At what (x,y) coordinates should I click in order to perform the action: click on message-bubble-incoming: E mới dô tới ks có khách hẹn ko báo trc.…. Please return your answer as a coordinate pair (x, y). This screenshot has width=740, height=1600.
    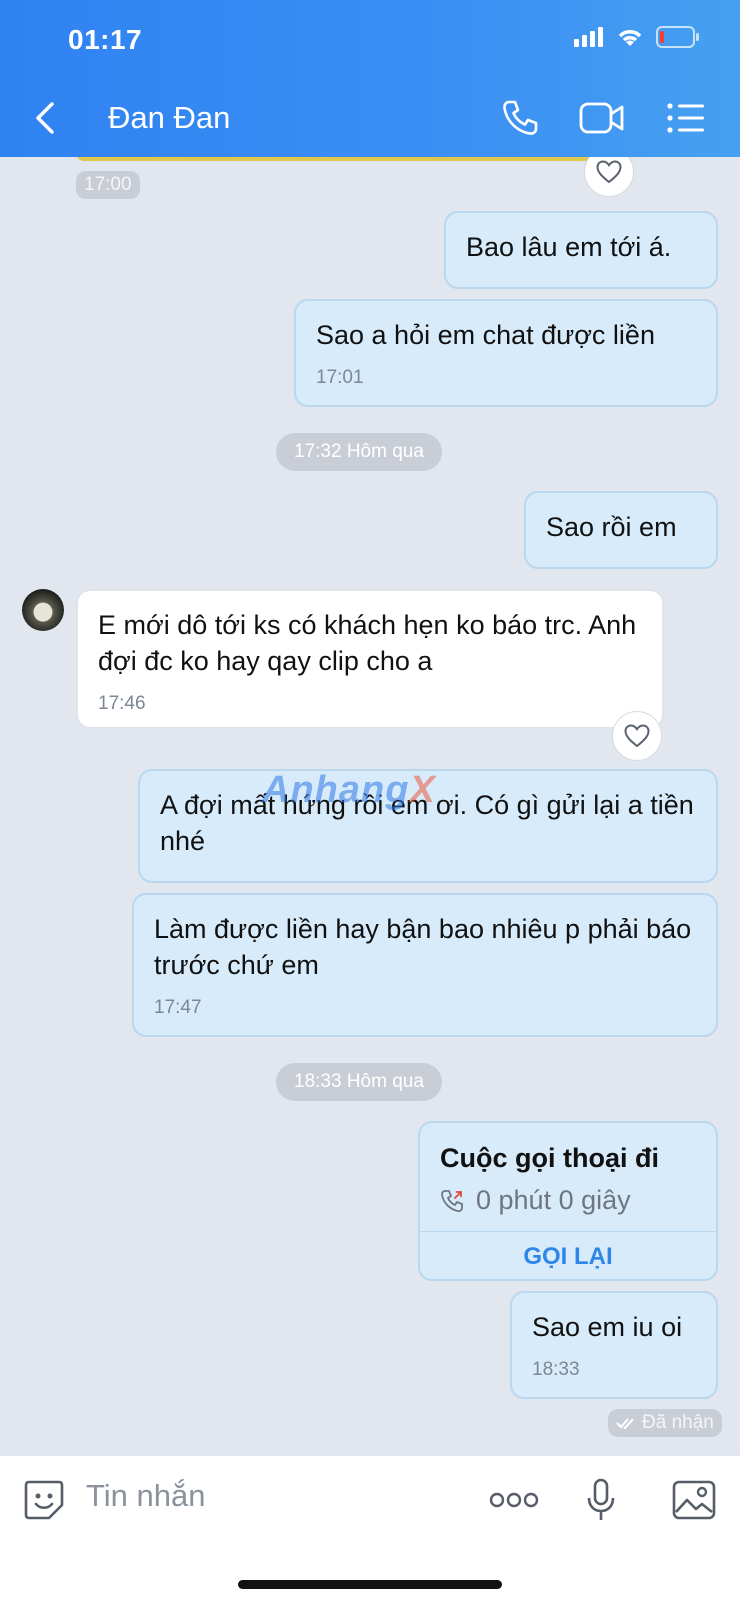
    Looking at the image, I should click on (370, 659).